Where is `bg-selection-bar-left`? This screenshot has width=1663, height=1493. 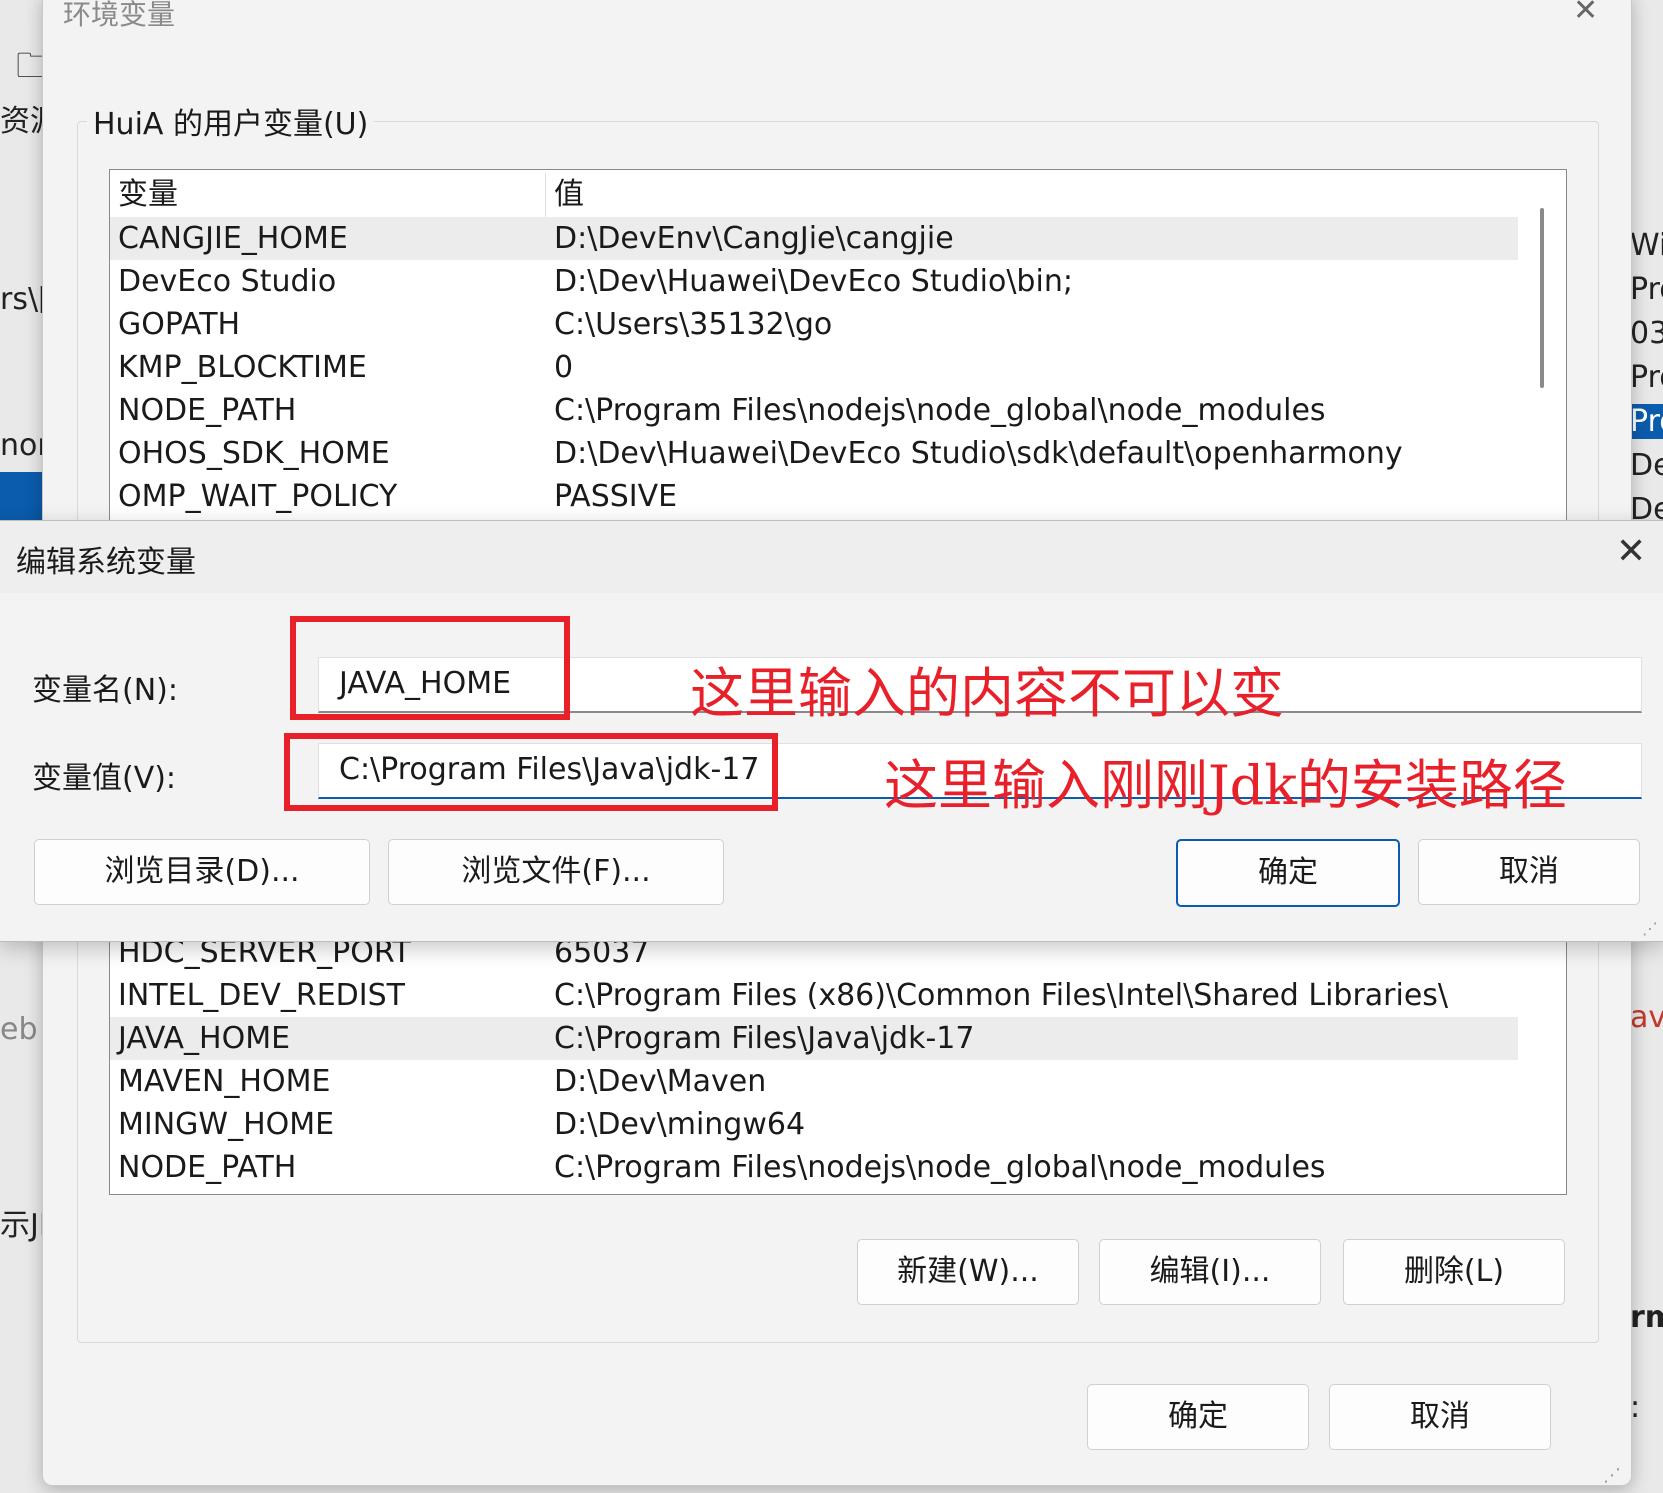
bg-selection-bar-left is located at coordinates (21, 496).